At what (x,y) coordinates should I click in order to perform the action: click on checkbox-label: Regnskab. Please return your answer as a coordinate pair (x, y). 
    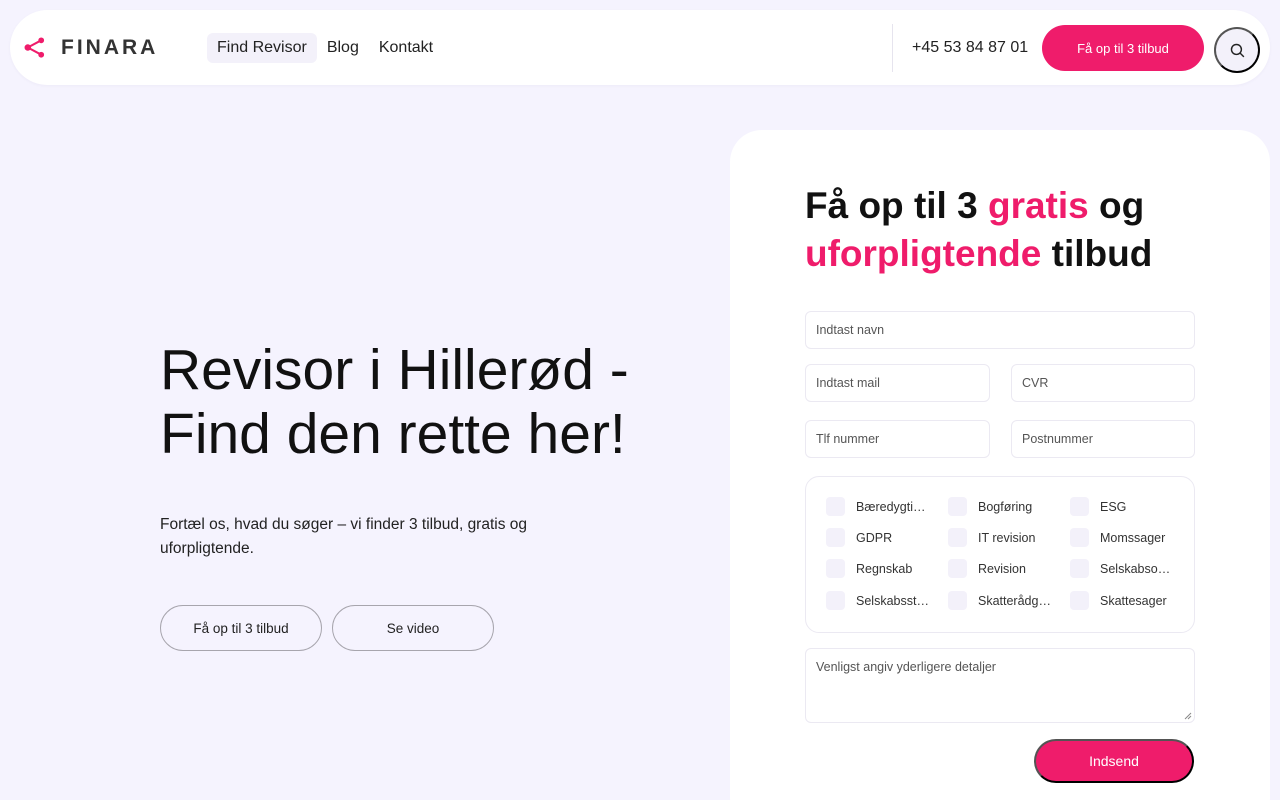
    Looking at the image, I should click on (884, 568).